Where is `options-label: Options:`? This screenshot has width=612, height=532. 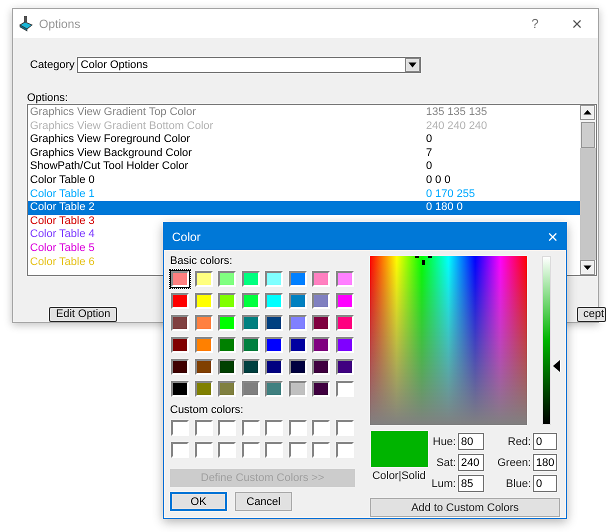
options-label: Options: is located at coordinates (48, 98).